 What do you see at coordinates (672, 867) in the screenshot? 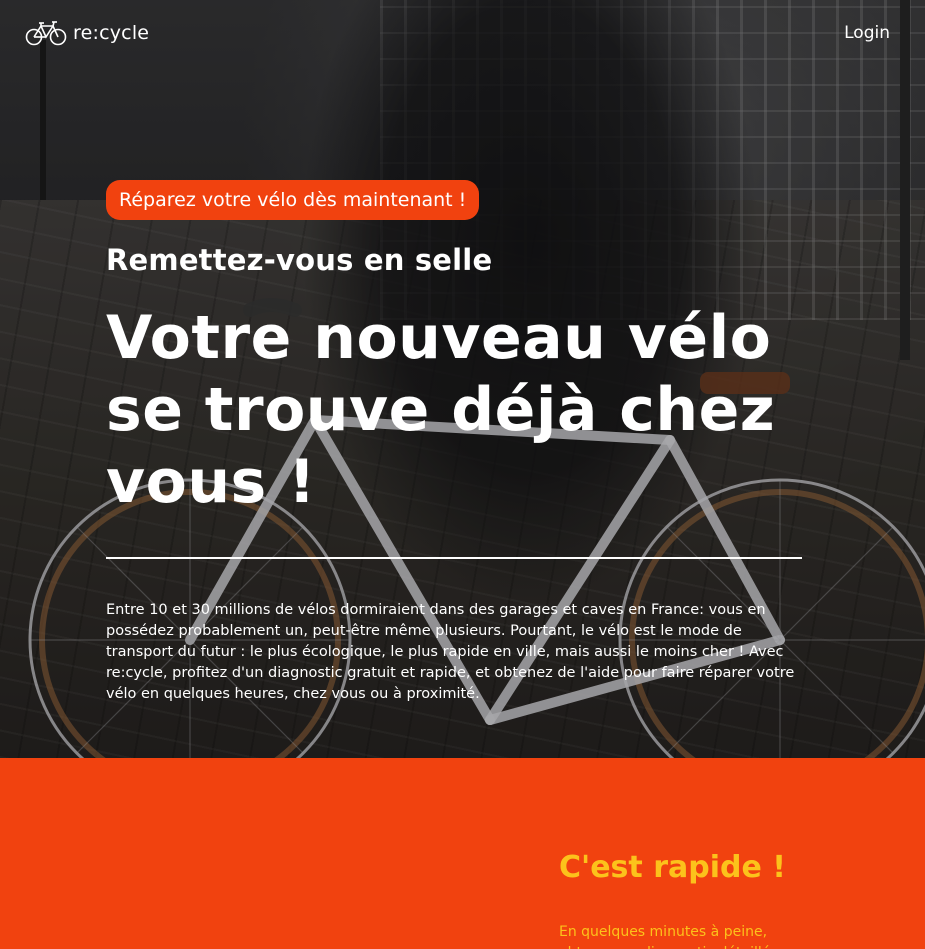
I see `feature-title: C'est rapide !` at bounding box center [672, 867].